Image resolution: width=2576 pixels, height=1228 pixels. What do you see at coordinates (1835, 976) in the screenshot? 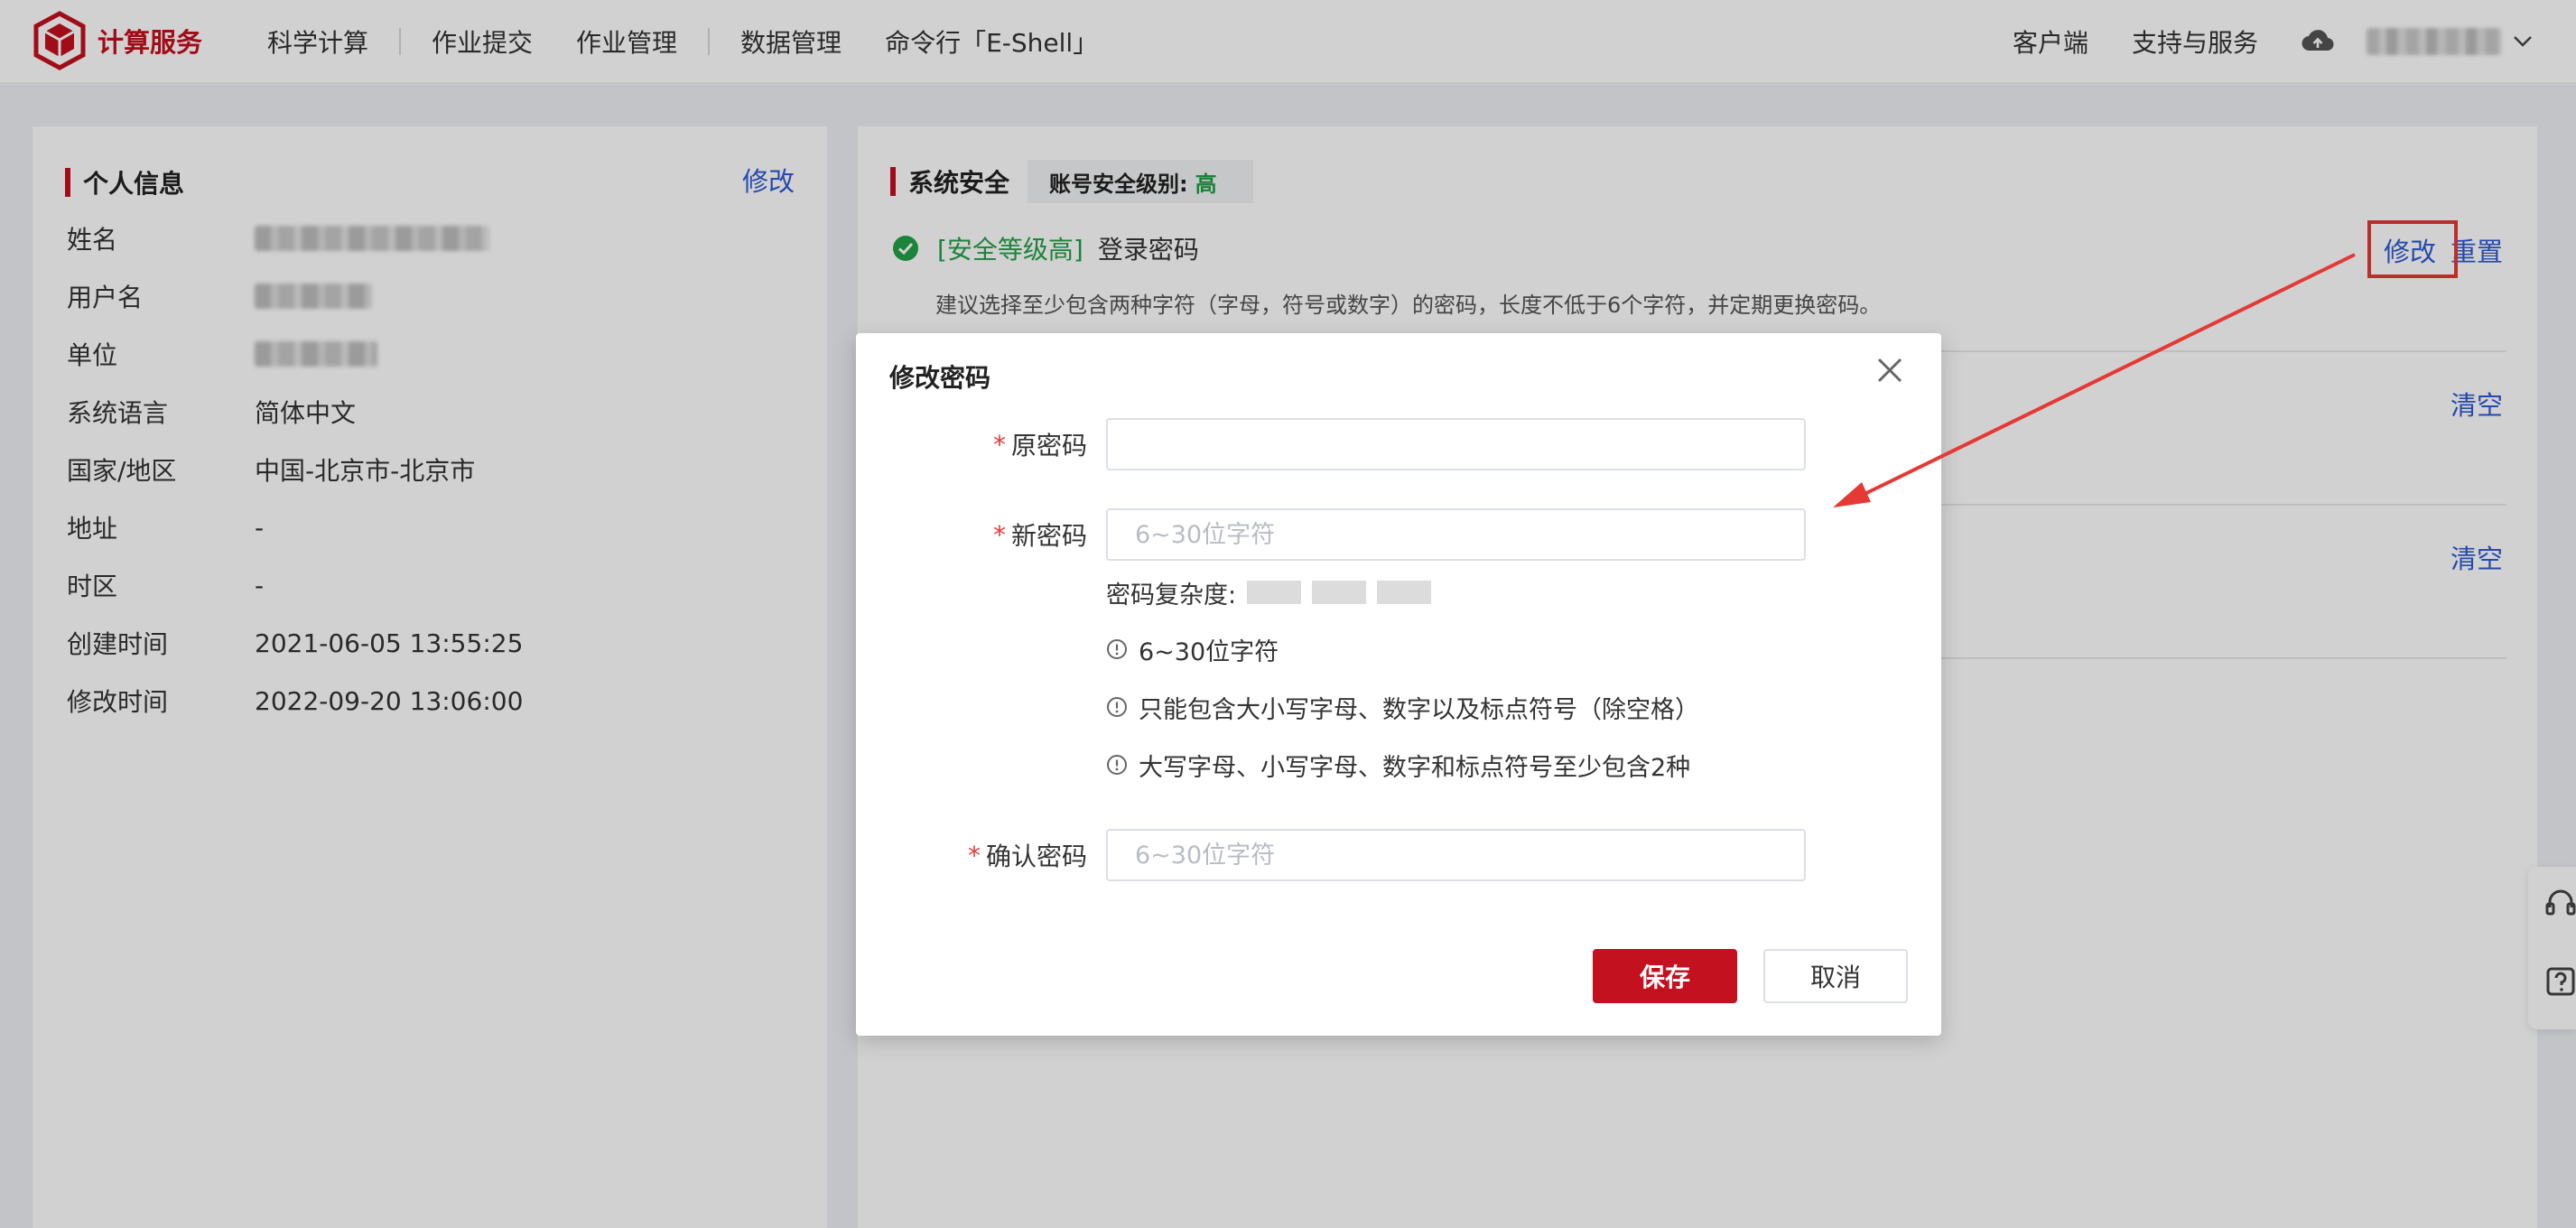
I see `cancel-button: 取消` at bounding box center [1835, 976].